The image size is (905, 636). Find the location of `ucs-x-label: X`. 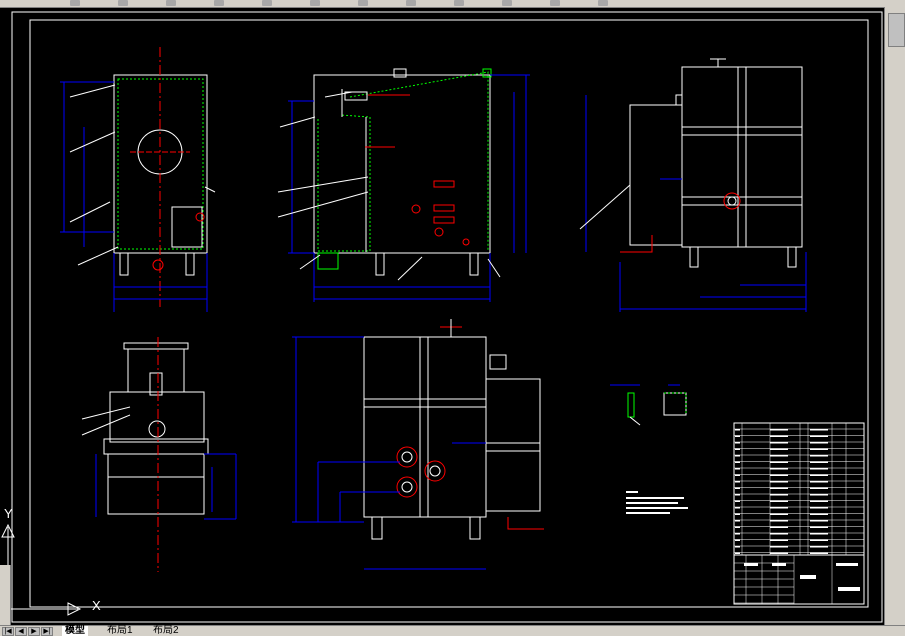

ucs-x-label: X is located at coordinates (96, 605).